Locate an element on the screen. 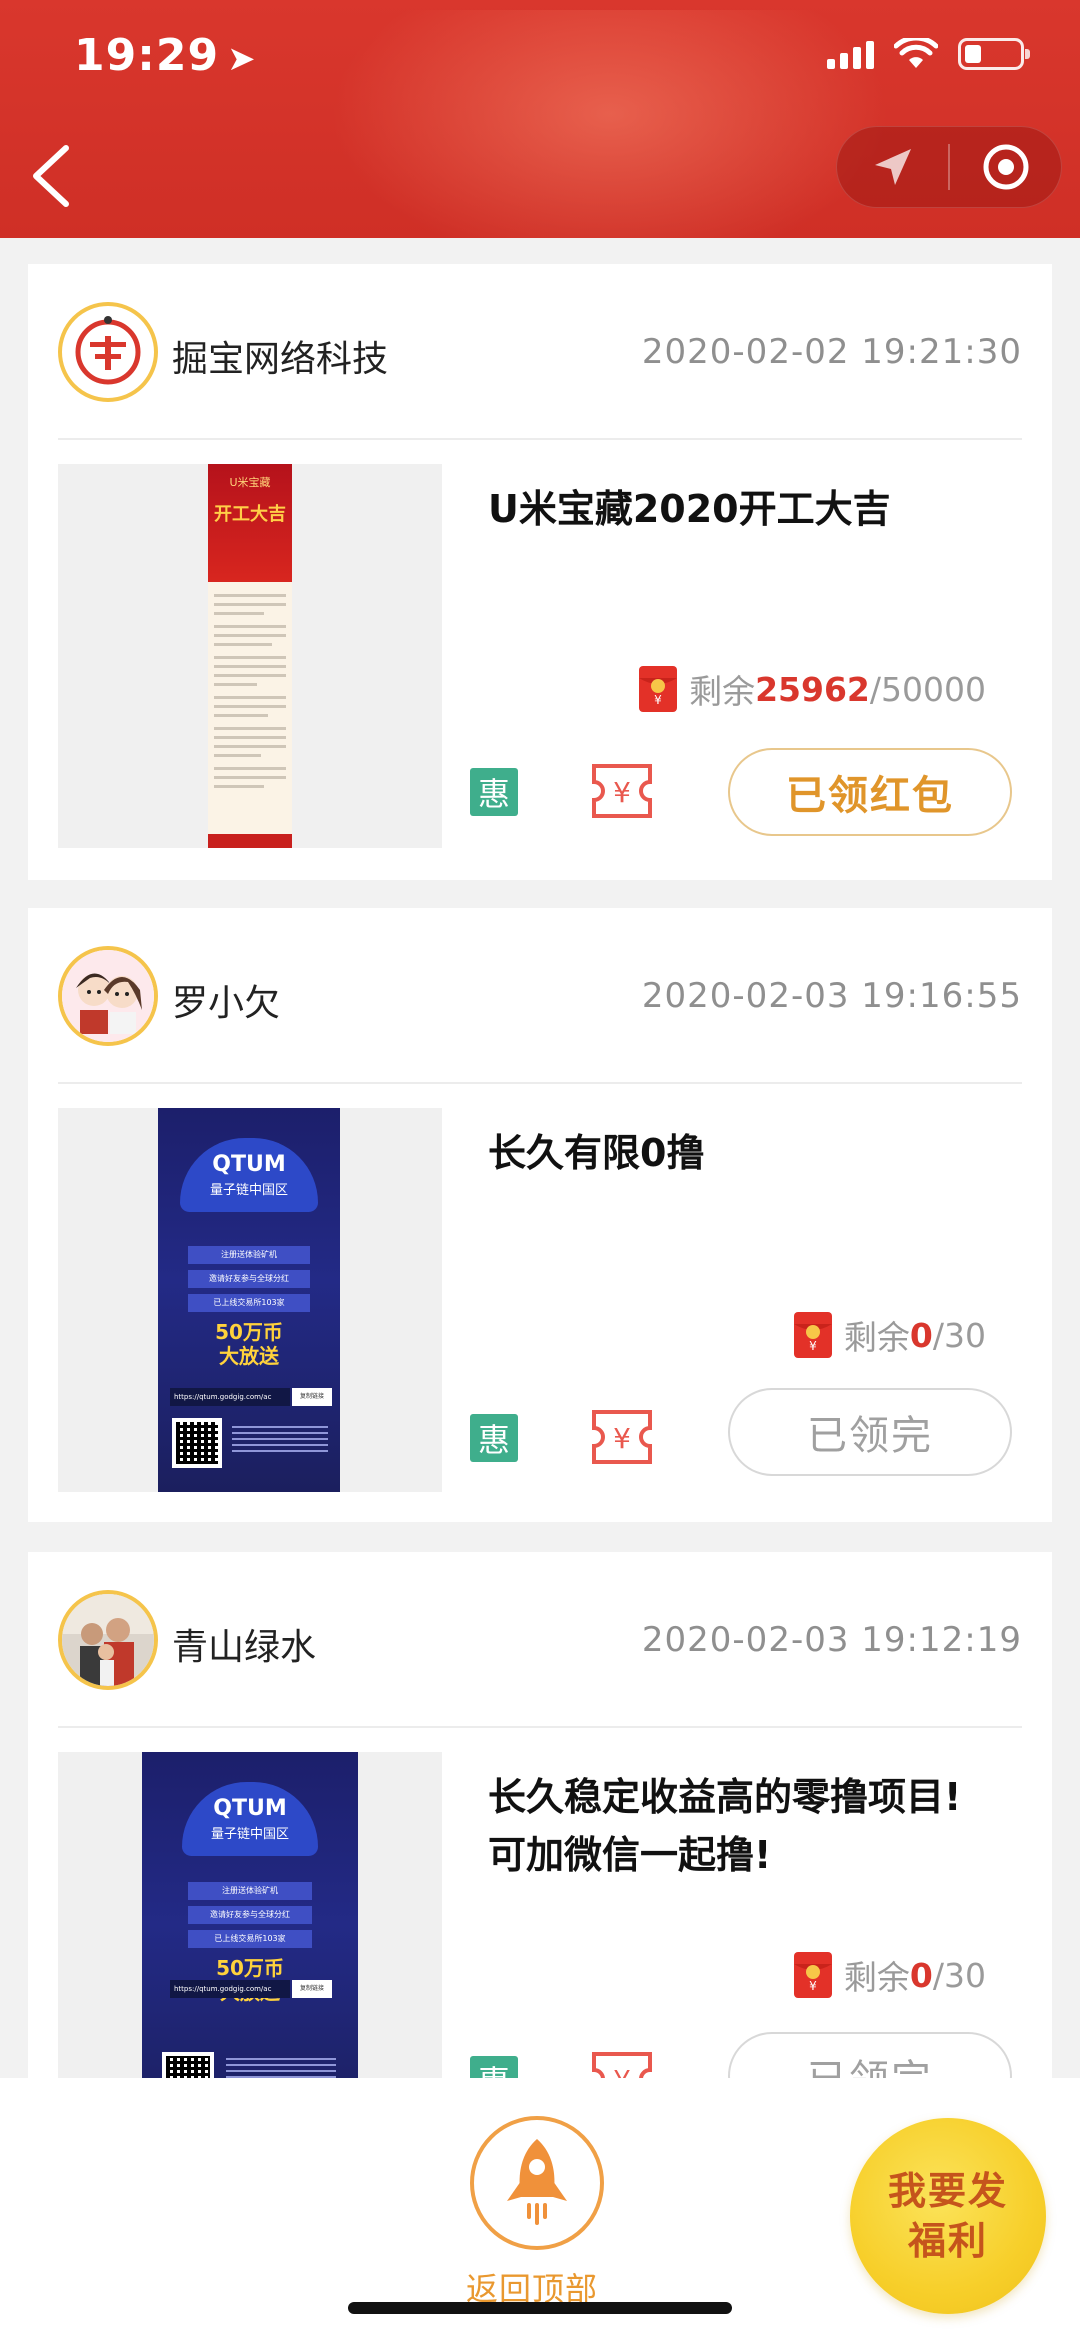 The image size is (1080, 2337). post-title: 长久有限0撸 is located at coordinates (740, 1153).